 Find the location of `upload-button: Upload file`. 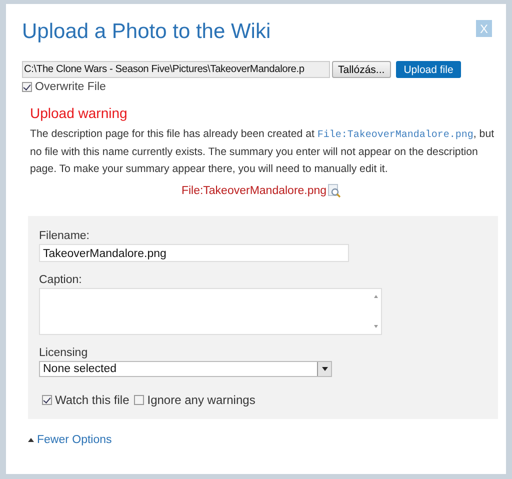

upload-button: Upload file is located at coordinates (429, 69).